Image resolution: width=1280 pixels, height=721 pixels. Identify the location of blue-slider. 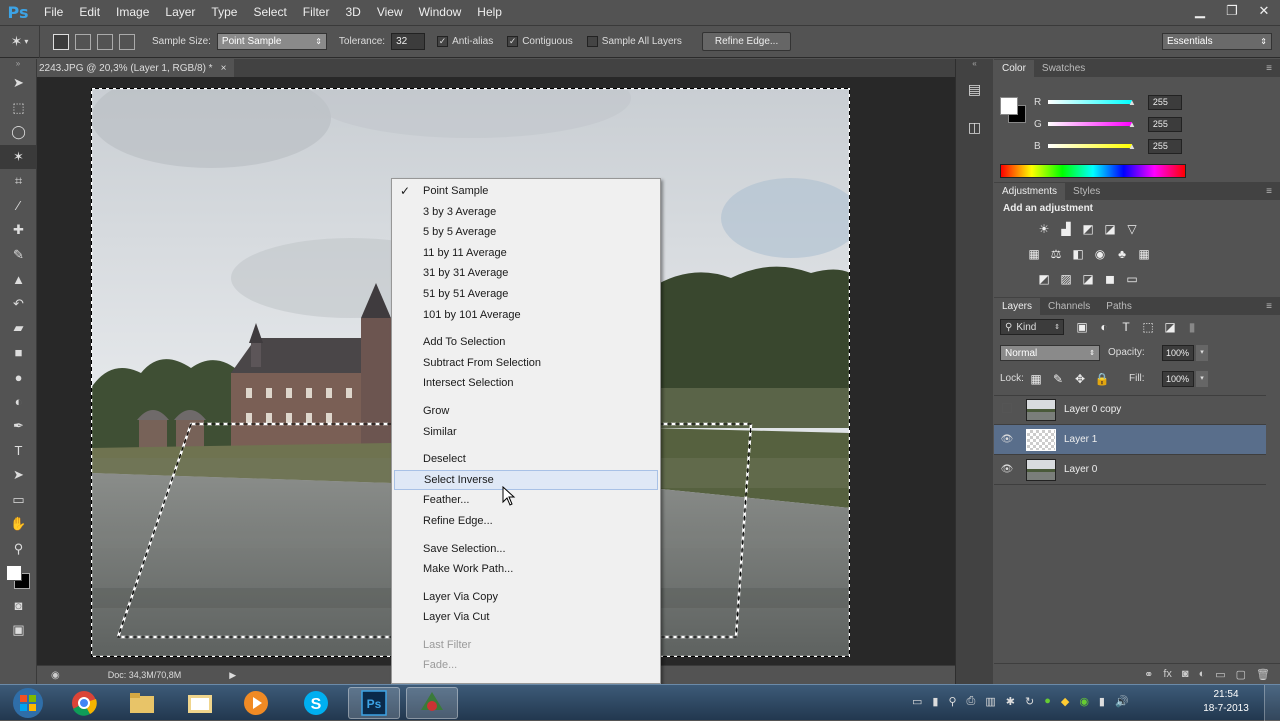
(1090, 146).